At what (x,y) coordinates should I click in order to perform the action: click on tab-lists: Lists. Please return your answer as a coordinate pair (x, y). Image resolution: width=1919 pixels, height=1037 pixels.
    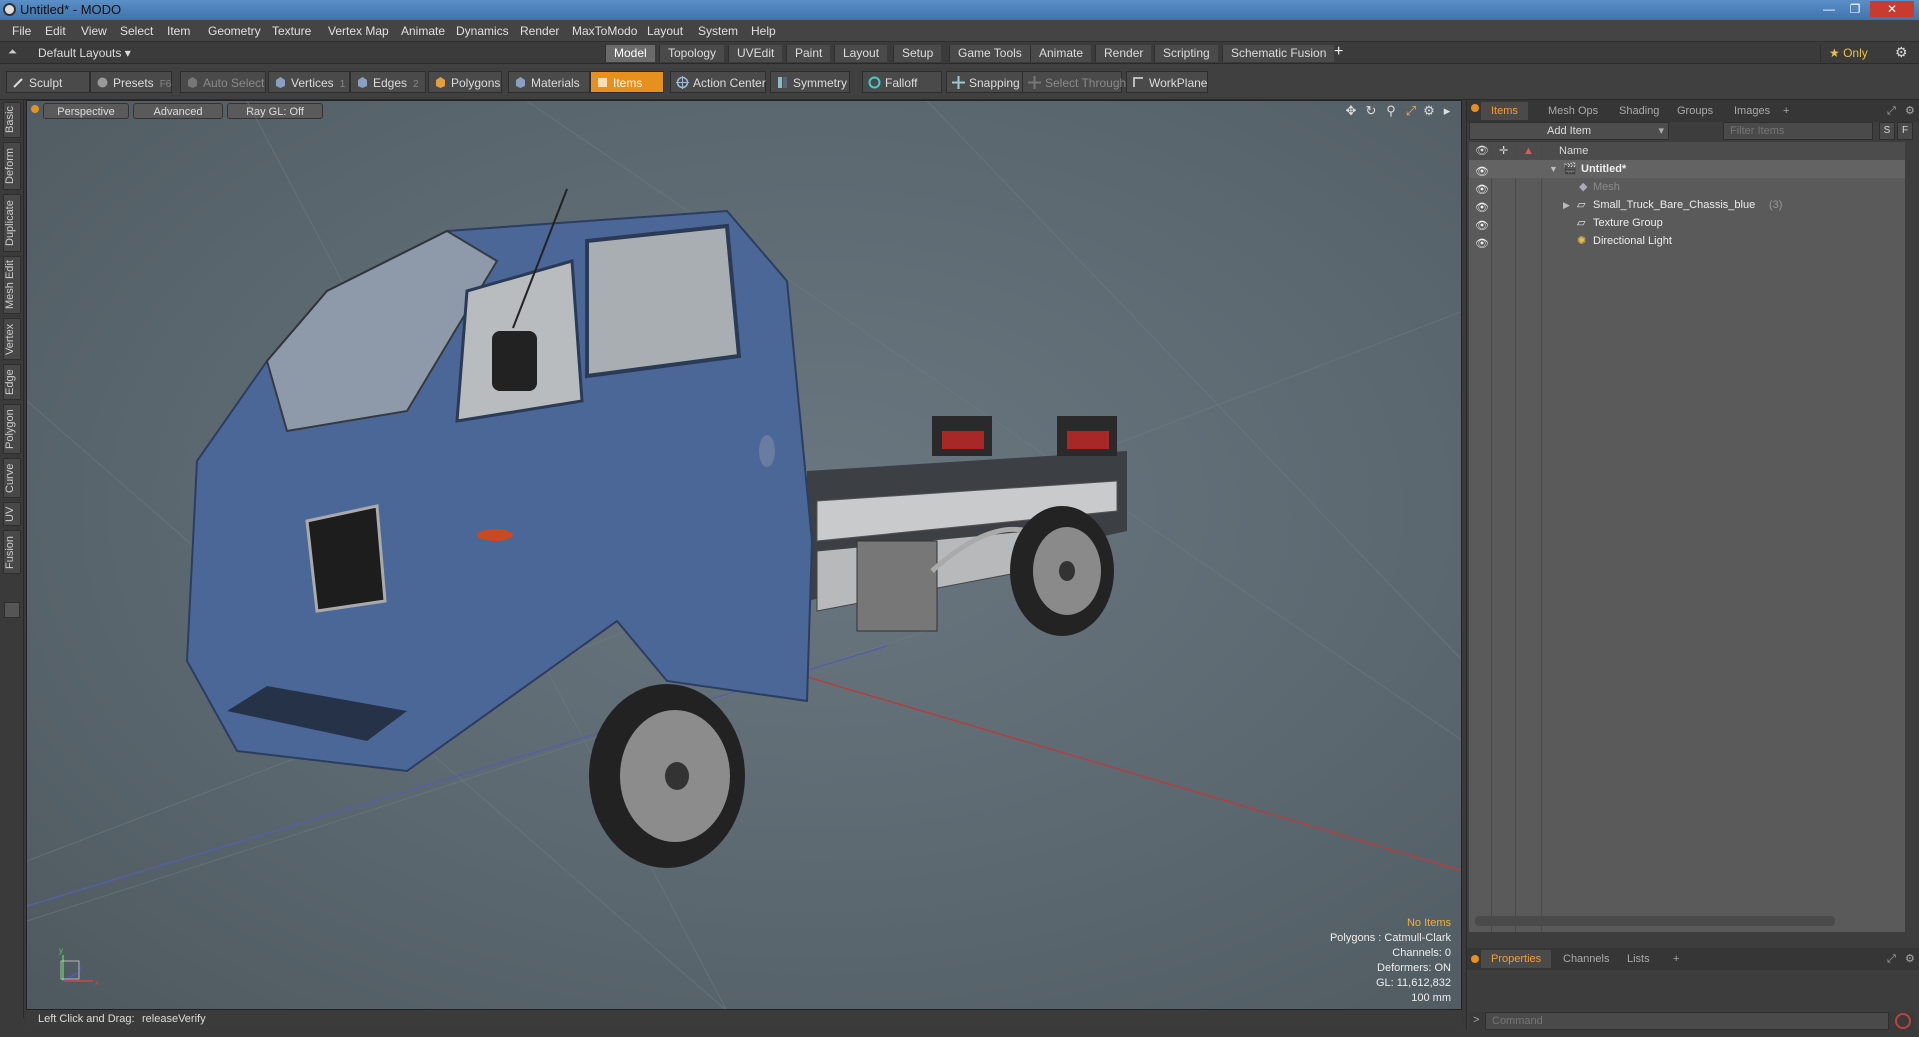
    Looking at the image, I should click on (1638, 959).